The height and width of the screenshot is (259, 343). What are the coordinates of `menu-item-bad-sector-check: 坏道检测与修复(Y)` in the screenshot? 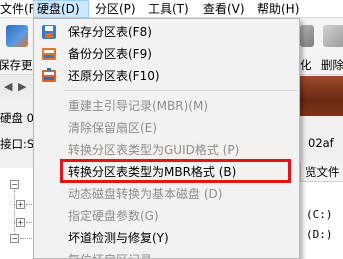 It's located at (166, 238).